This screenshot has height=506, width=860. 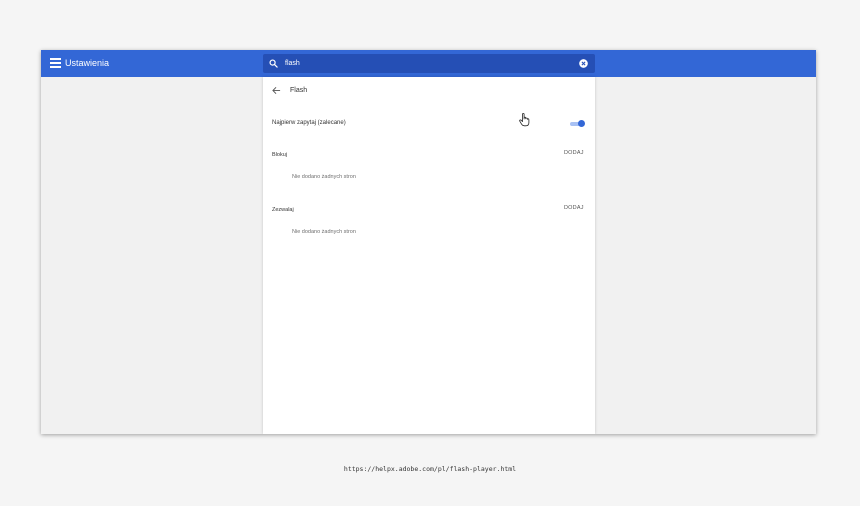 I want to click on ask-first-toggle, so click(x=577, y=123).